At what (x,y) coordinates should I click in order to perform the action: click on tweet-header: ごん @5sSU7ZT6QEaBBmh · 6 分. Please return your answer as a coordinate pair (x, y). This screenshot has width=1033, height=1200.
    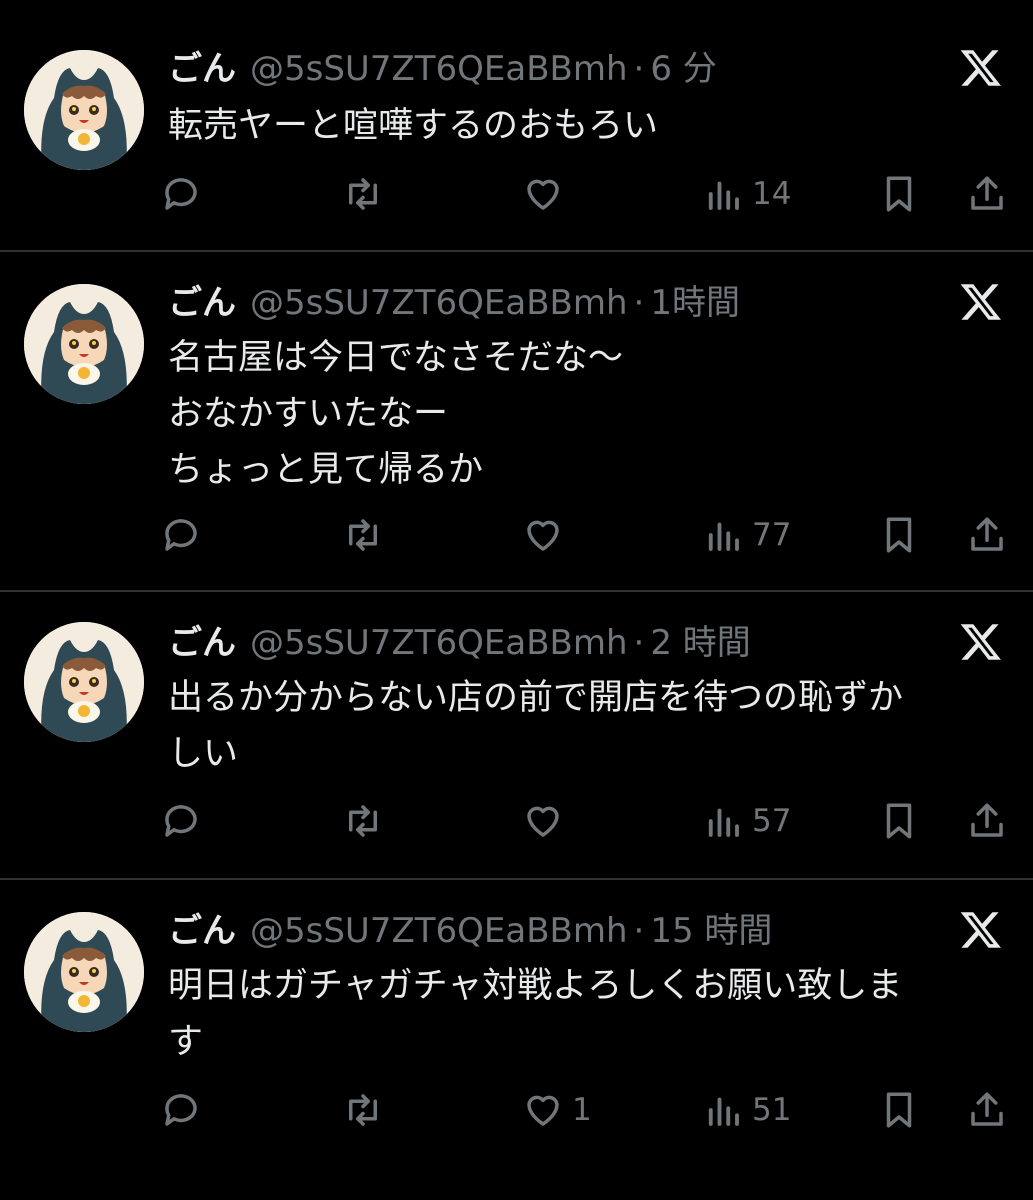
    Looking at the image, I should click on (442, 69).